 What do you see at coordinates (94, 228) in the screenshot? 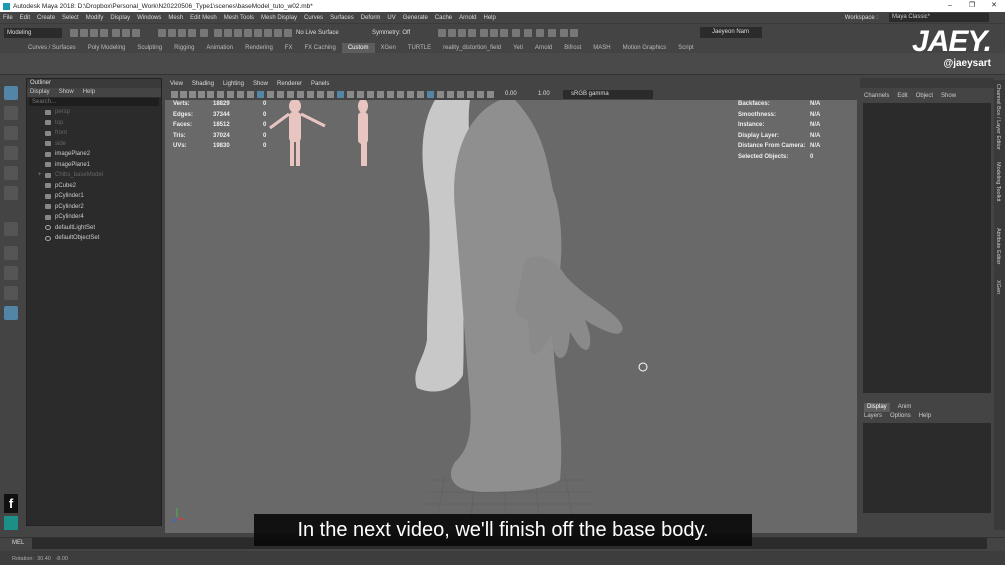
I see `outliner-item: defaultLightSet` at bounding box center [94, 228].